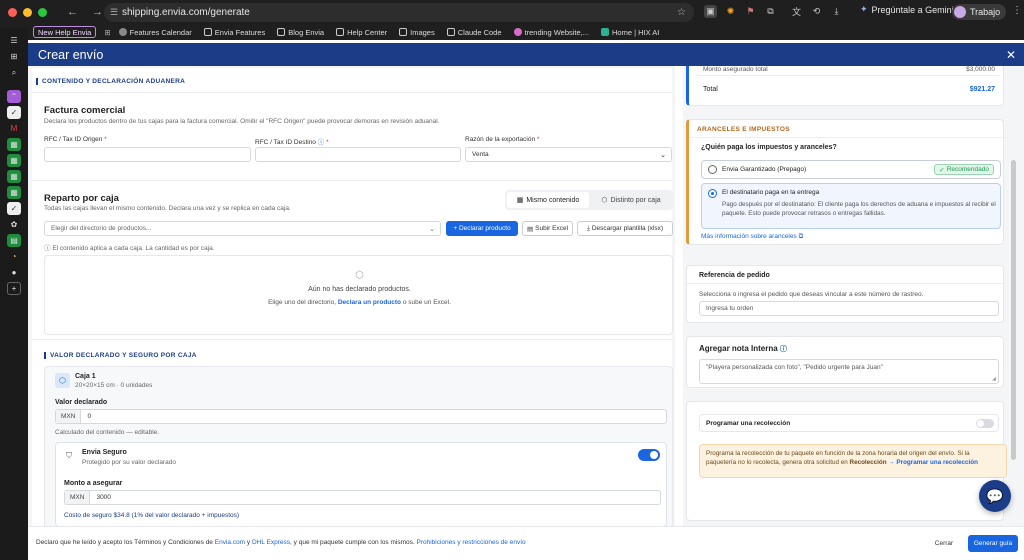 This screenshot has height=560, width=1024. Describe the element at coordinates (97, 12) in the screenshot. I see `forward-icon: →` at that location.